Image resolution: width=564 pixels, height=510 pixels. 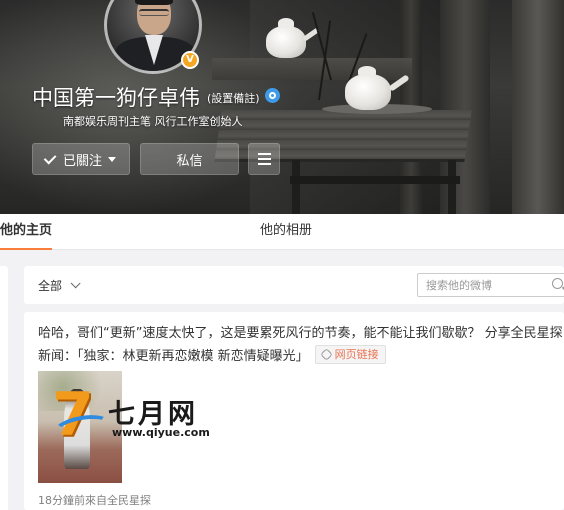 I want to click on following-label: 已關注, so click(x=82, y=161).